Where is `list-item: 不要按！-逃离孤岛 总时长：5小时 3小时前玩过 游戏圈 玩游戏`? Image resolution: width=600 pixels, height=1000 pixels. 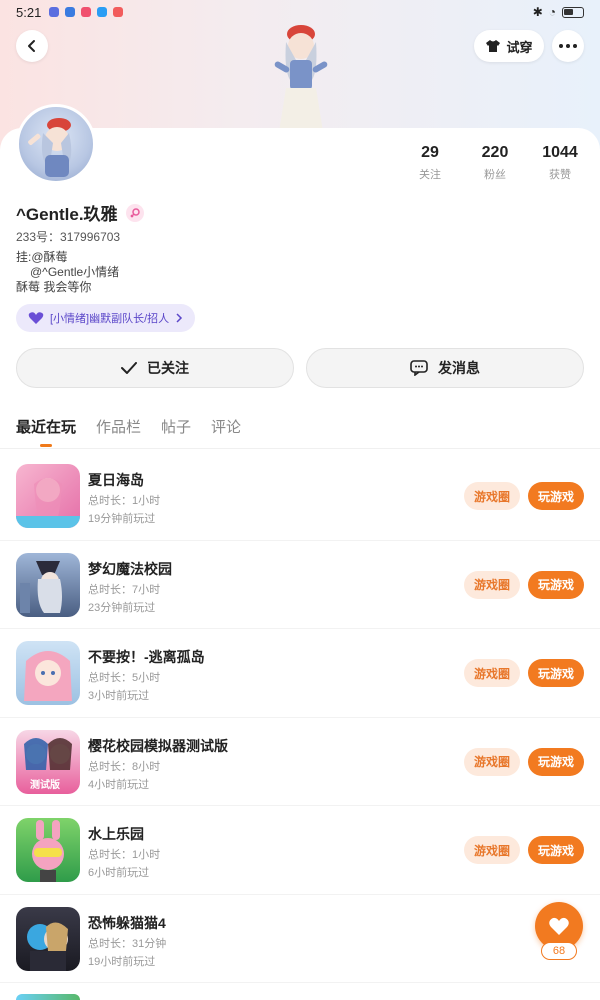
list-item: 不要按！-逃离孤岛 总时长：5小时 3小时前玩过 游戏圈 玩游戏 is located at coordinates (300, 673).